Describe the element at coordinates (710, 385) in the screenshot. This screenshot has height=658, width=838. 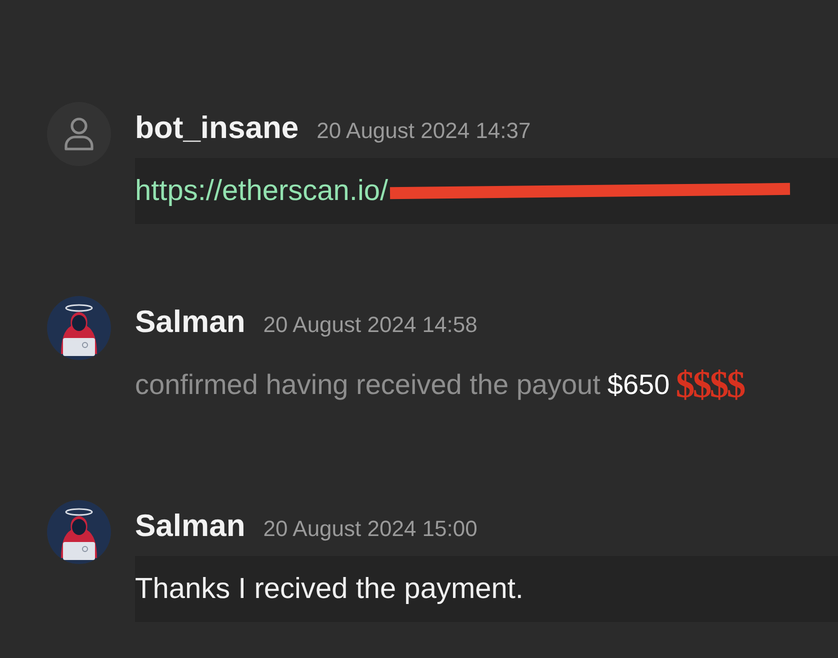
I see `dollar-signs: $$$$` at that location.